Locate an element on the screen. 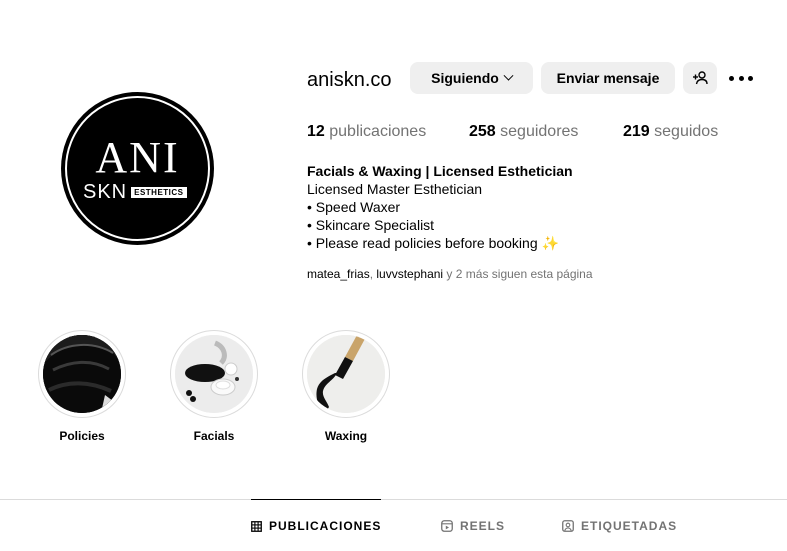 The height and width of the screenshot is (551, 787). following-button: Siguiendo is located at coordinates (471, 78).